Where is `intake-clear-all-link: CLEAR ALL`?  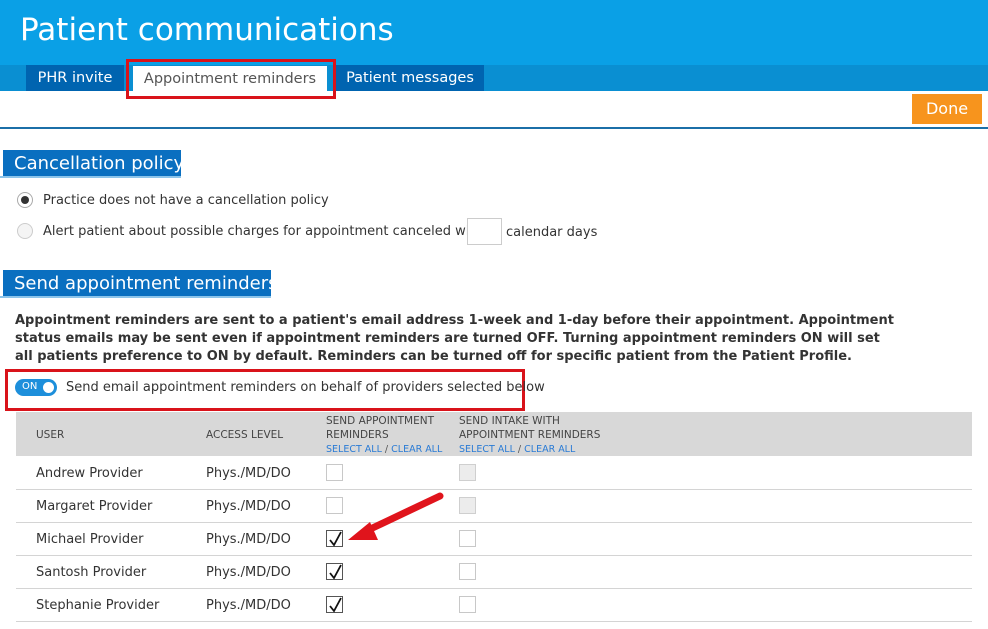 intake-clear-all-link: CLEAR ALL is located at coordinates (549, 449).